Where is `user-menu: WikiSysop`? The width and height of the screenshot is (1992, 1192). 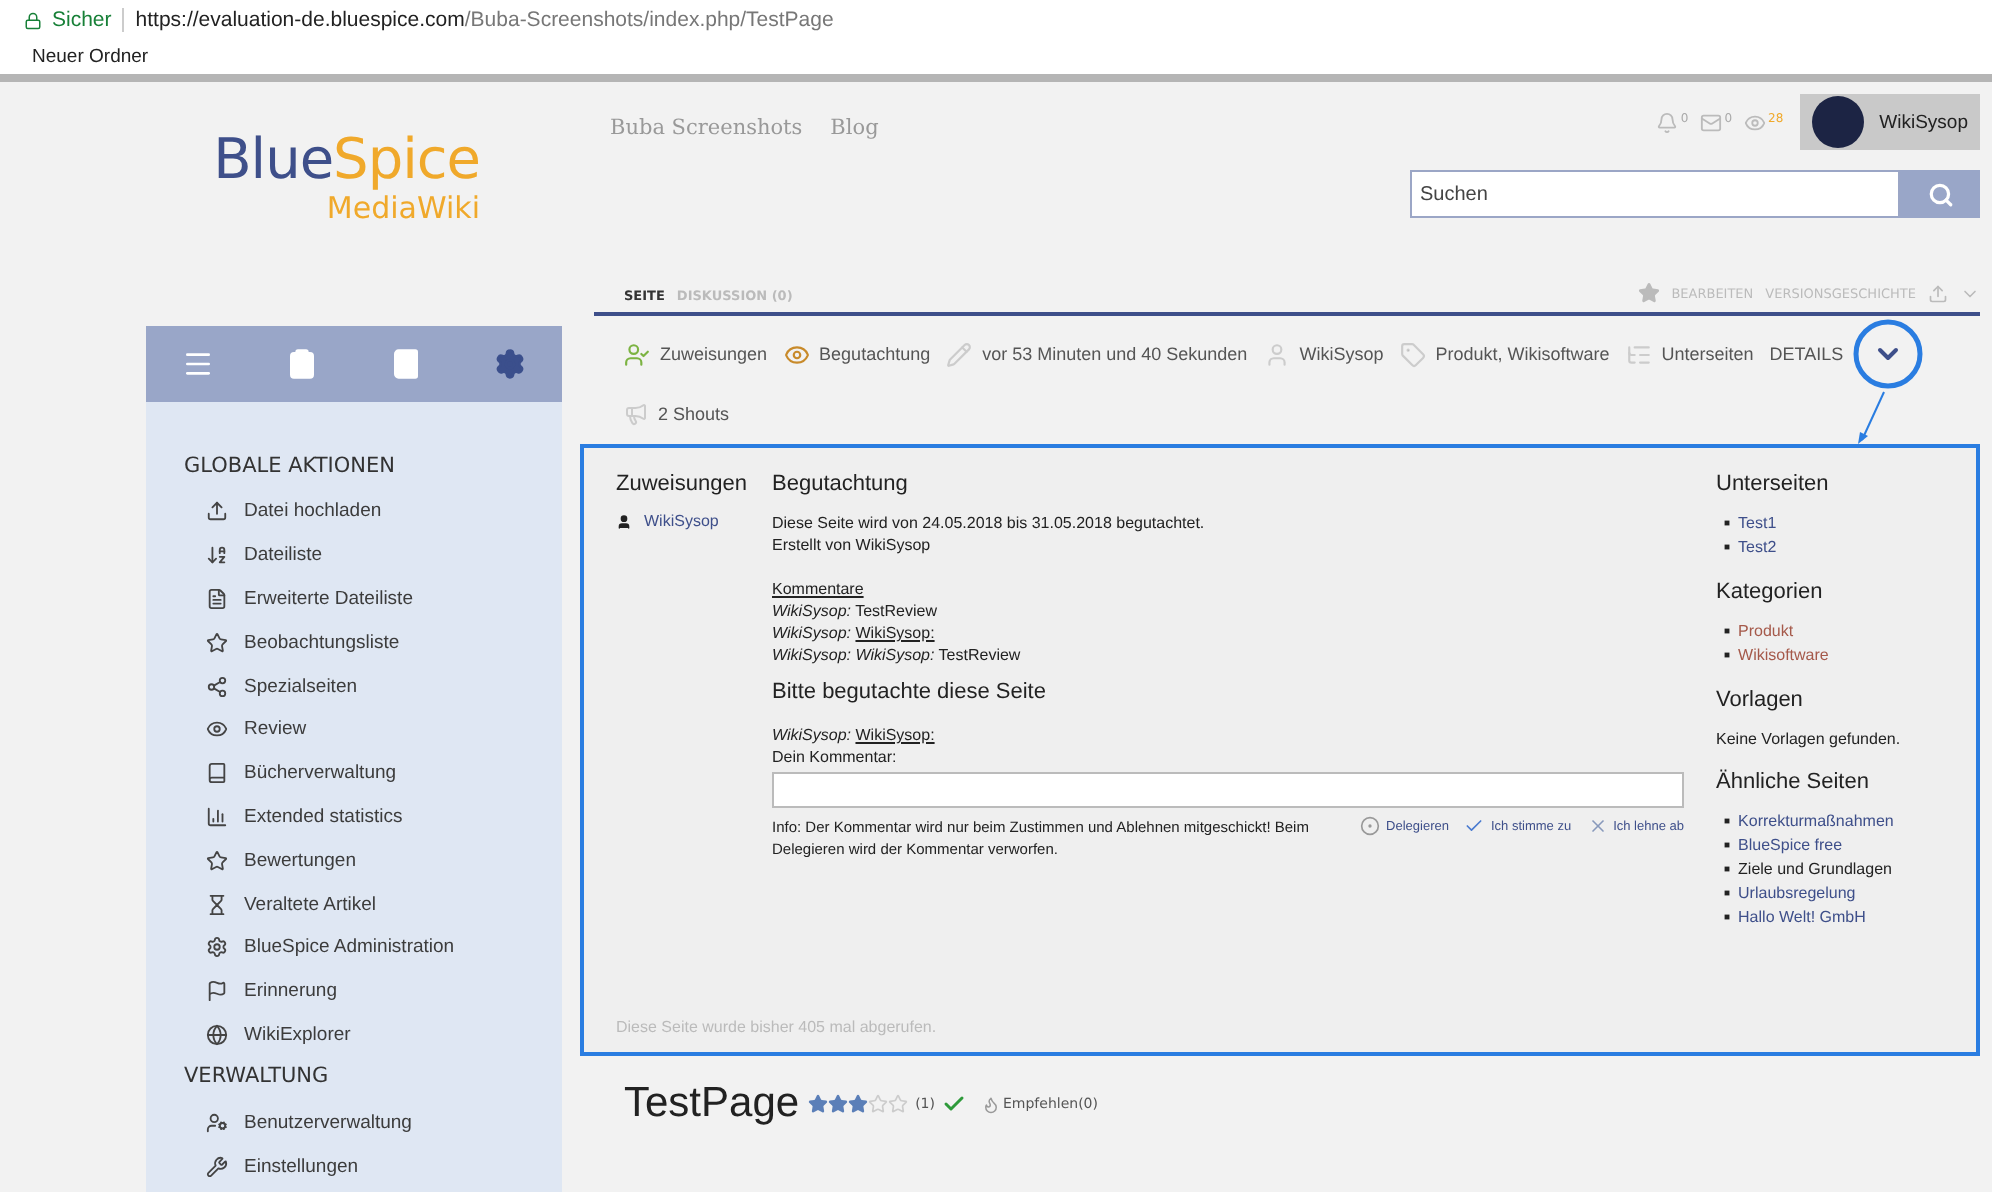 user-menu: WikiSysop is located at coordinates (1889, 122).